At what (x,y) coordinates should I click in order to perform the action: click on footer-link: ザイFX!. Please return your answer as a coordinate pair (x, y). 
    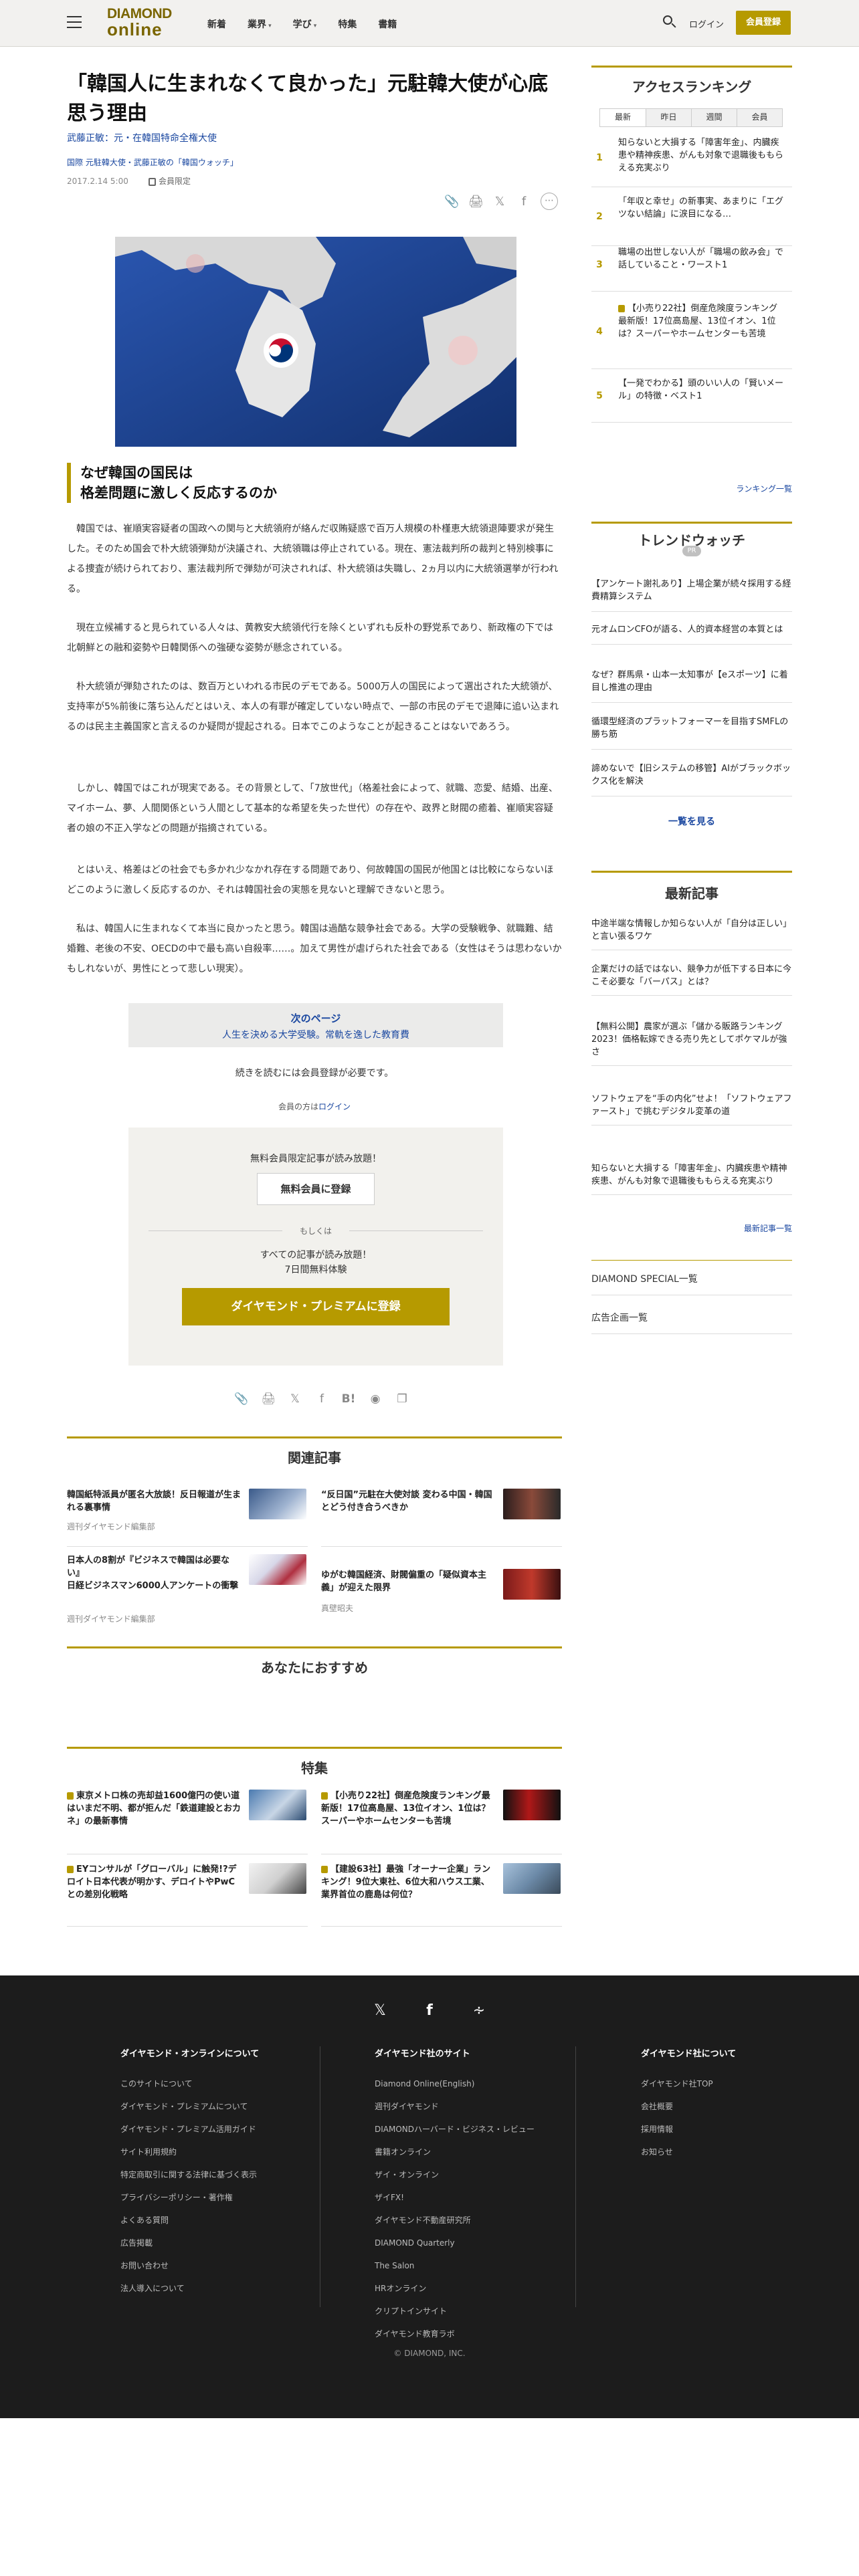
    Looking at the image, I should click on (472, 2197).